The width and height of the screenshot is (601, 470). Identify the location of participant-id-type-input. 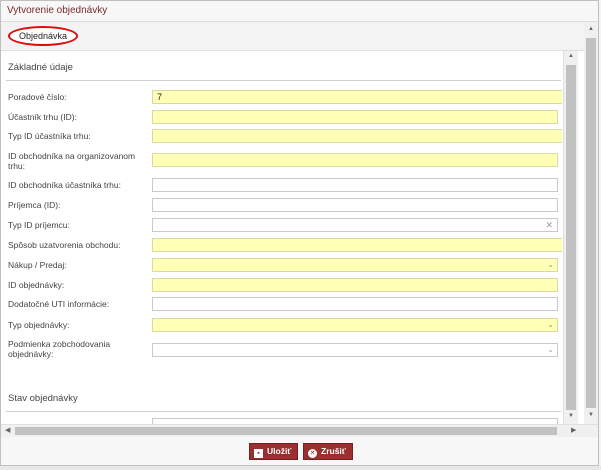
(357, 136).